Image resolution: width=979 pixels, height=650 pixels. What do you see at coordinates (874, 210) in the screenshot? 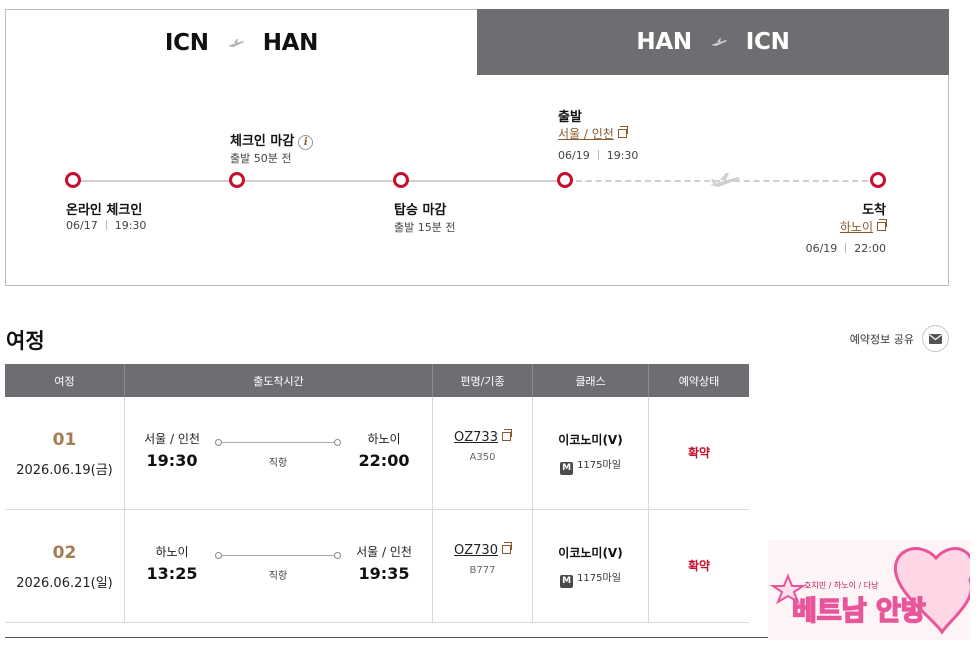
I see `arrival-title: 도착` at bounding box center [874, 210].